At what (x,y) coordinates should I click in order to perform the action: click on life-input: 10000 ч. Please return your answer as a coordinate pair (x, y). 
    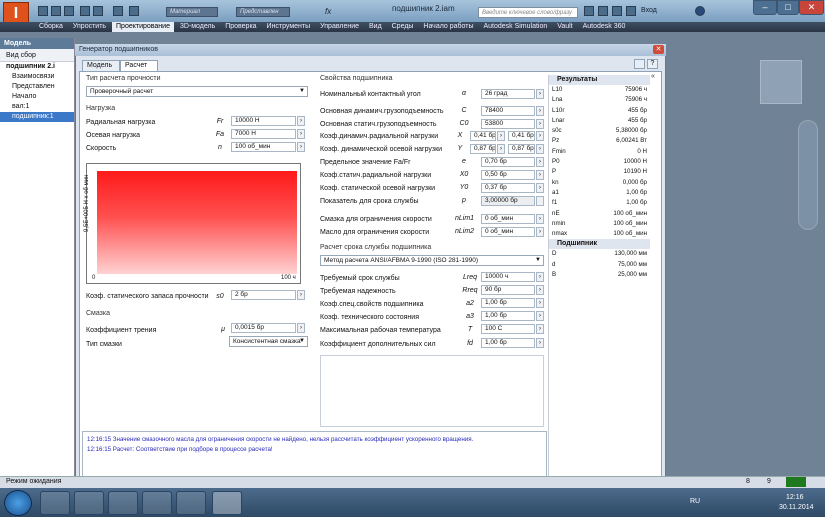
    Looking at the image, I should click on (508, 277).